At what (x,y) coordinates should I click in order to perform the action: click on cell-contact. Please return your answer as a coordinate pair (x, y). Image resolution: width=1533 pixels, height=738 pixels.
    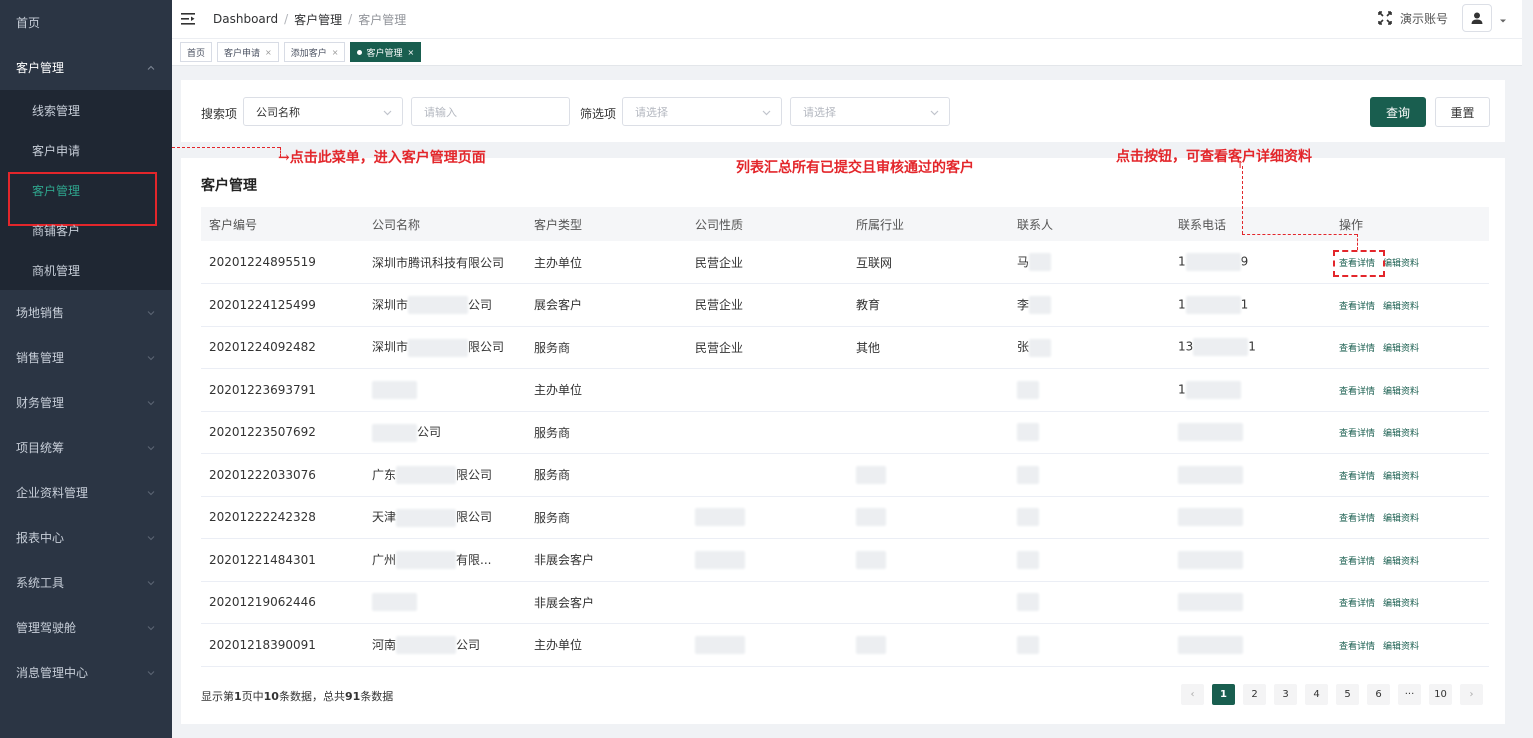
    Looking at the image, I should click on (1089, 390).